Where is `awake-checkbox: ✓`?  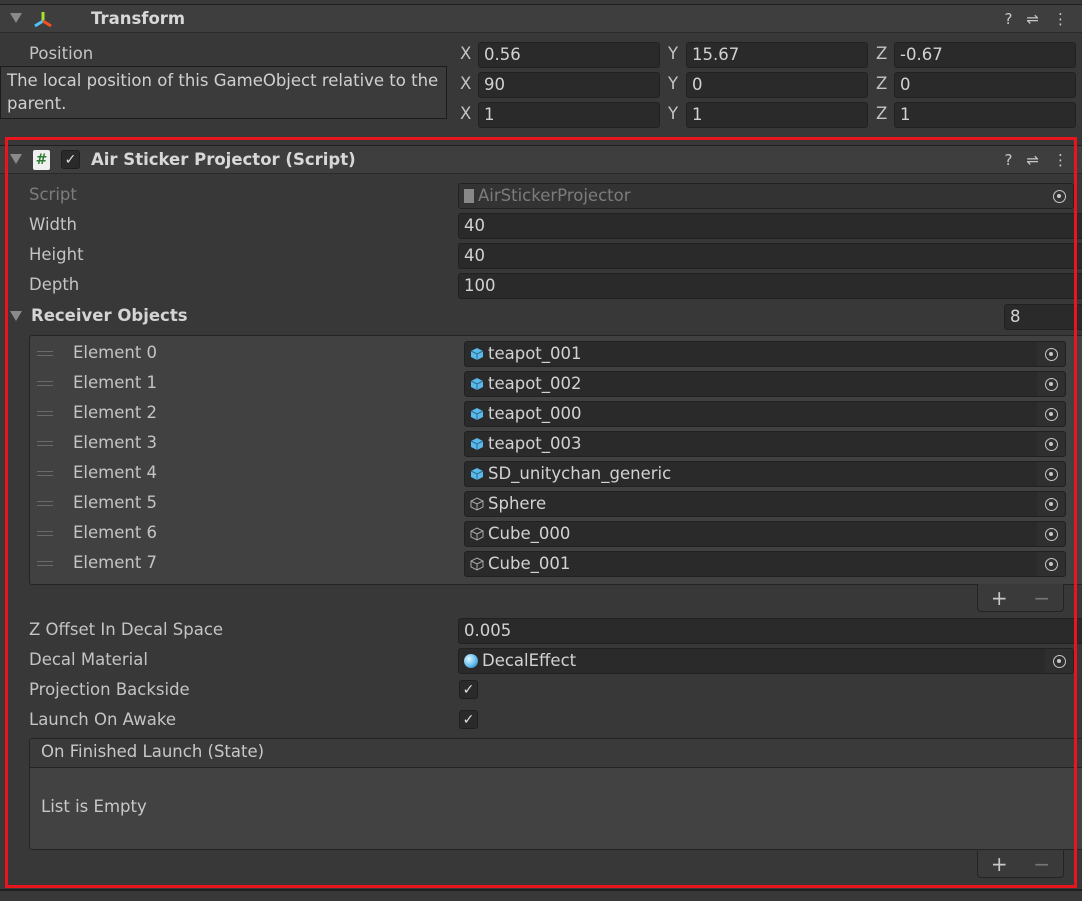 awake-checkbox: ✓ is located at coordinates (468, 719).